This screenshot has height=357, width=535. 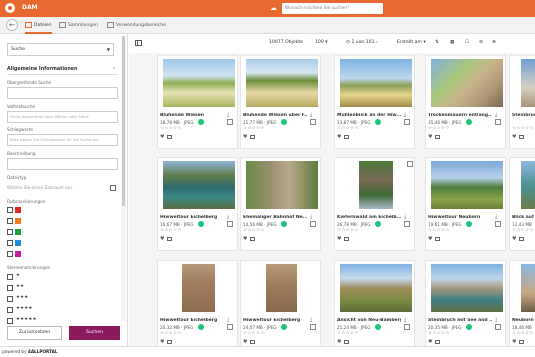 I want to click on asset-card: Hiwweltour Neuborn ⤓ 19,61 MB · JPEG ☆☆☆☆☆ ♥, so click(x=465, y=204).